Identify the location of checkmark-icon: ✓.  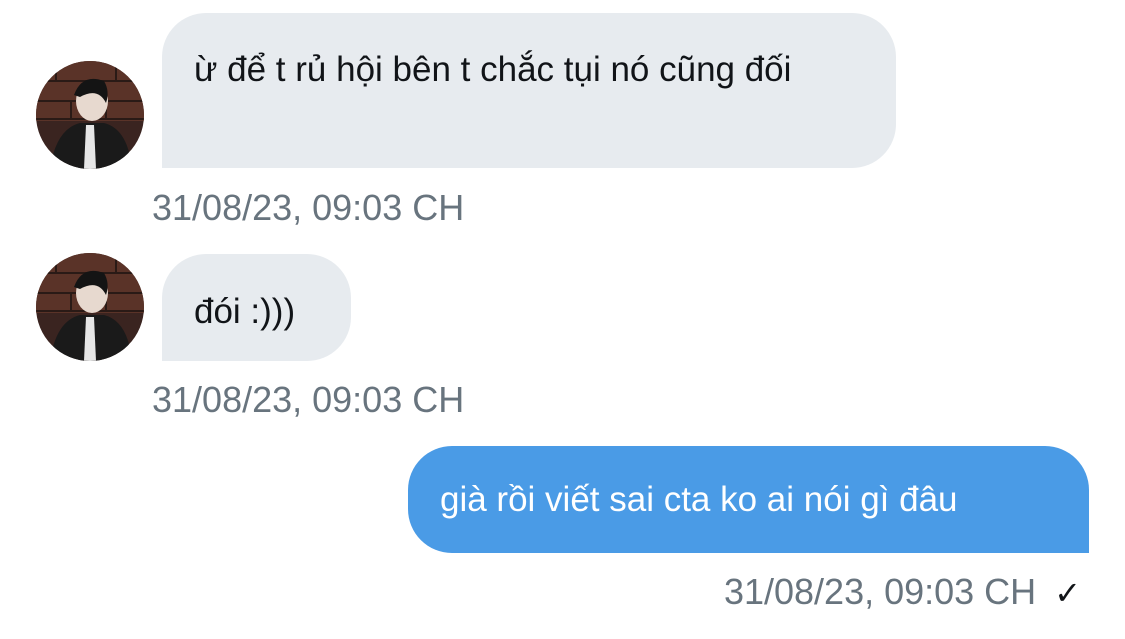
(1067, 593).